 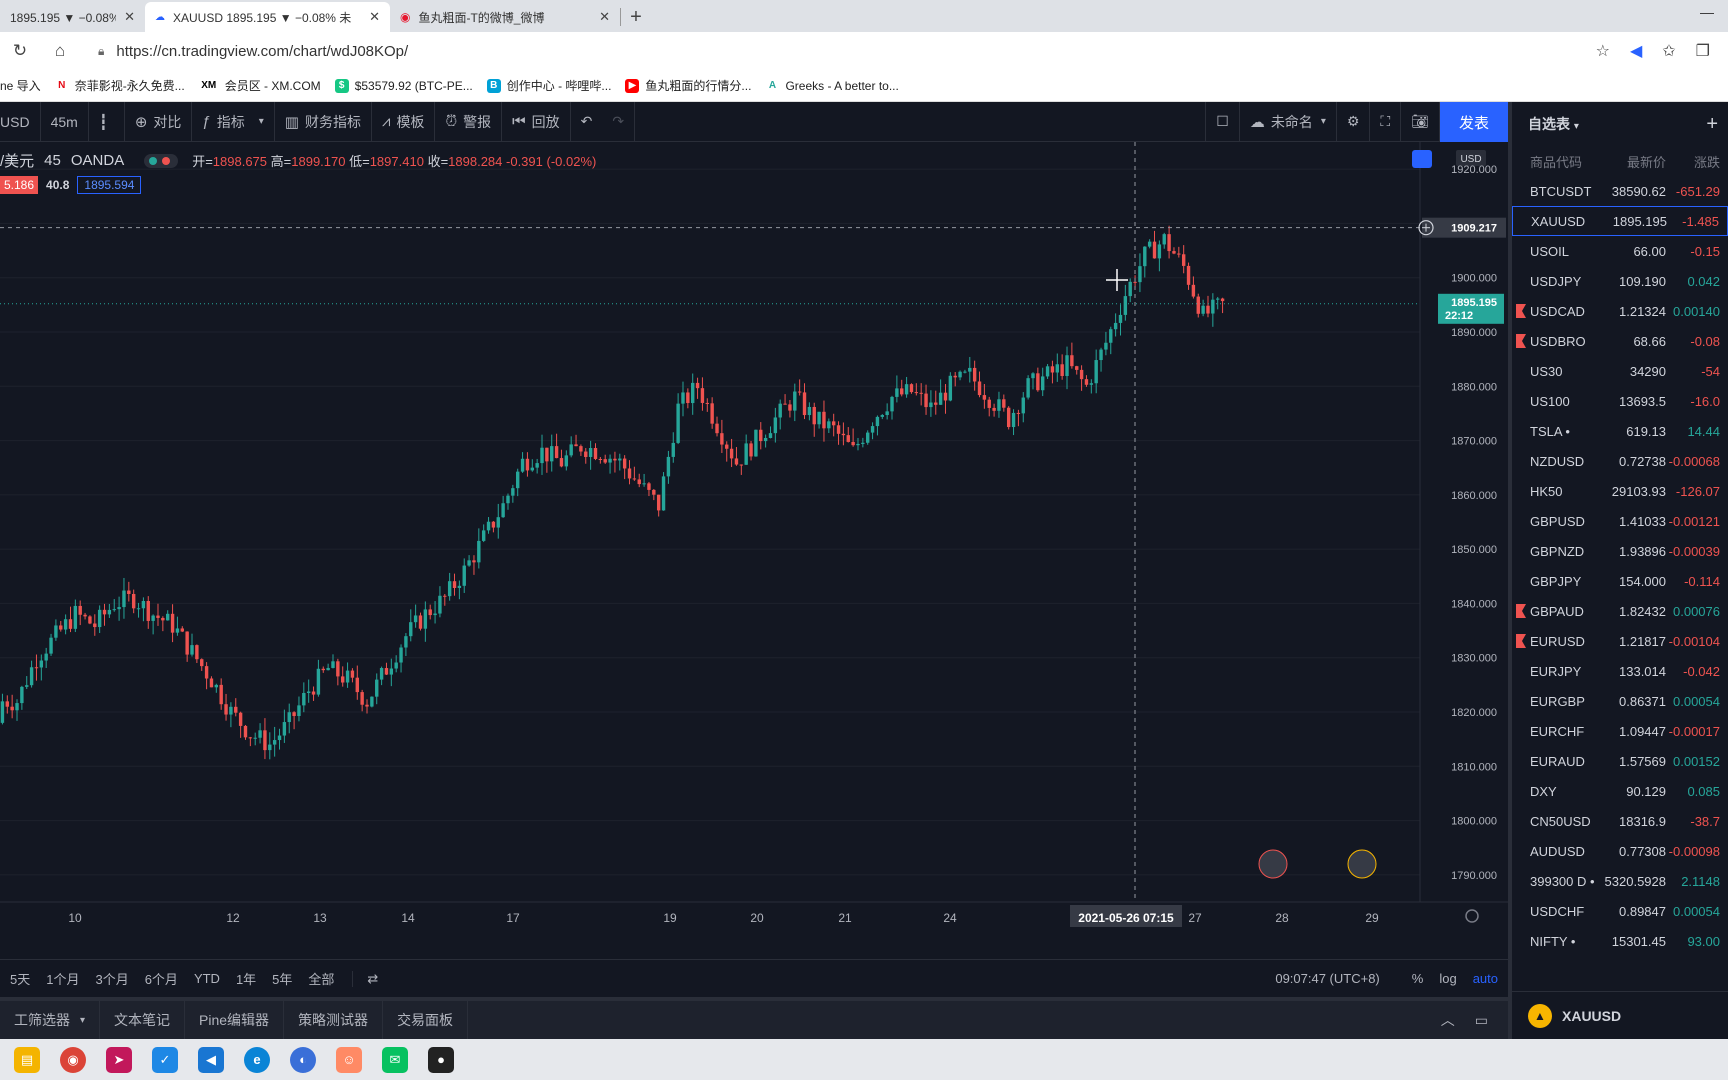 I want to click on chevron-up-icon: ︿, so click(x=1448, y=1020).